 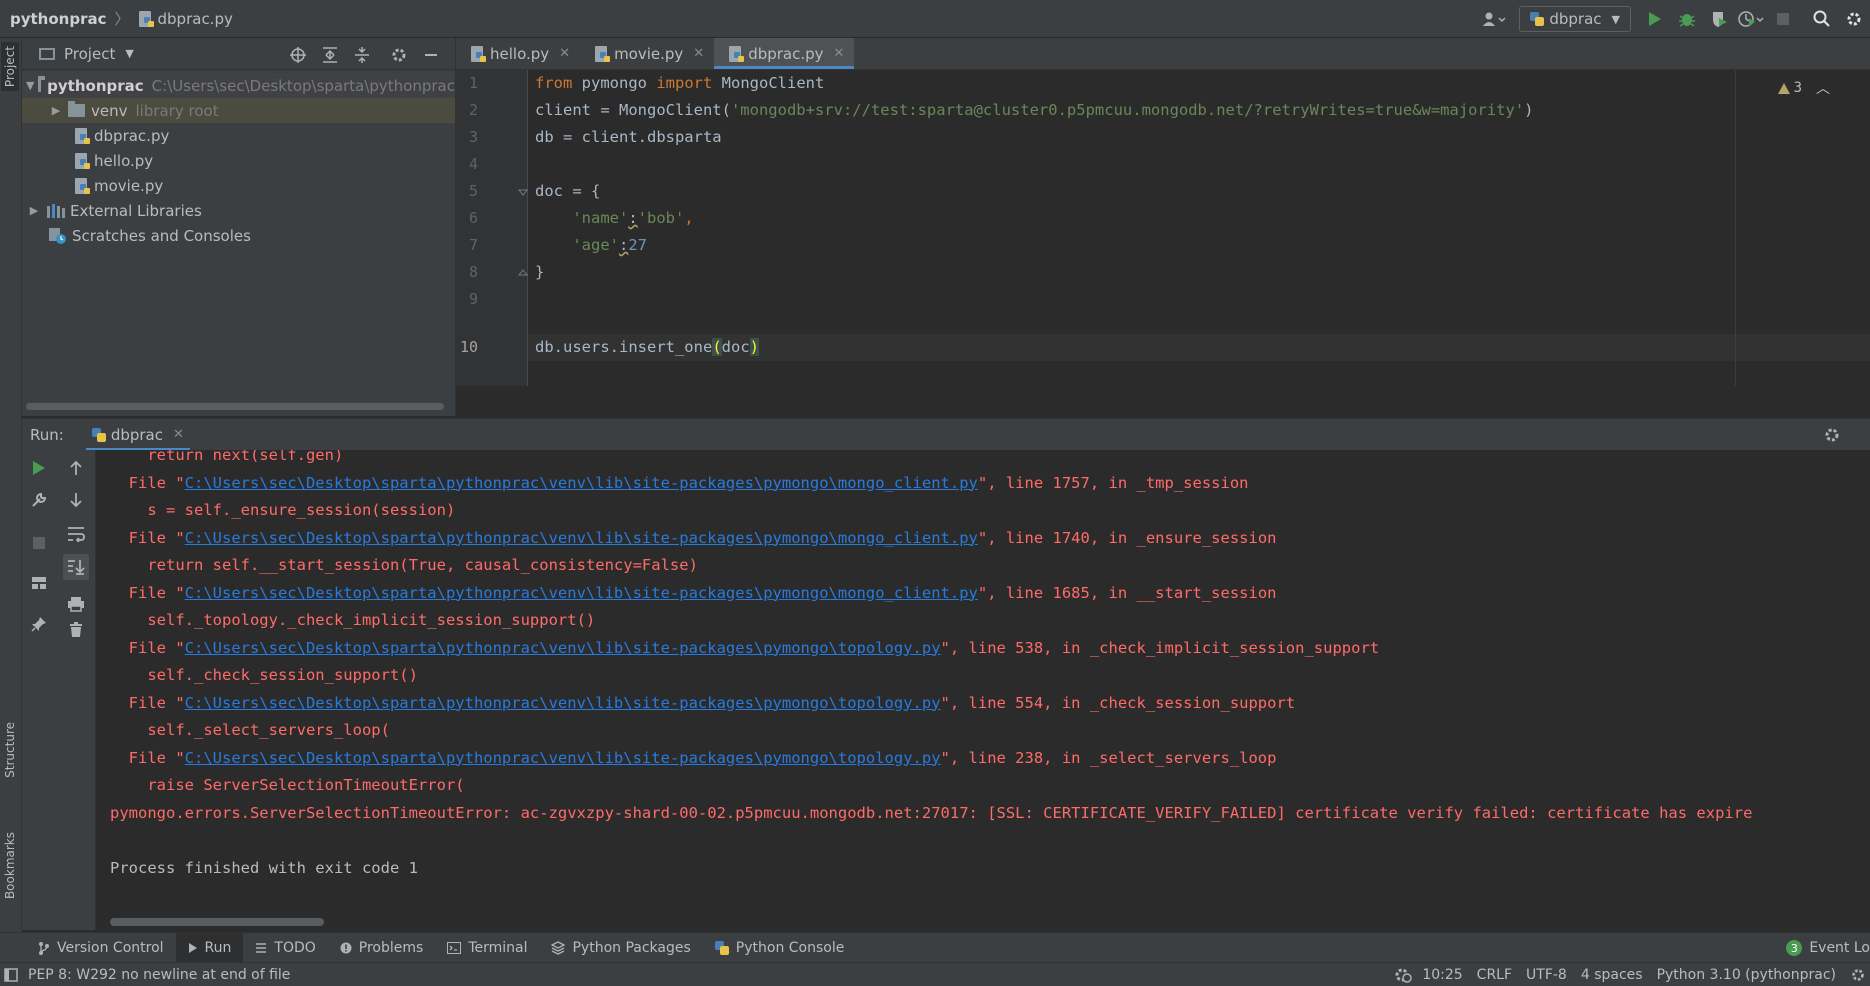 What do you see at coordinates (147, 647) in the screenshot?
I see `console-text: File "` at bounding box center [147, 647].